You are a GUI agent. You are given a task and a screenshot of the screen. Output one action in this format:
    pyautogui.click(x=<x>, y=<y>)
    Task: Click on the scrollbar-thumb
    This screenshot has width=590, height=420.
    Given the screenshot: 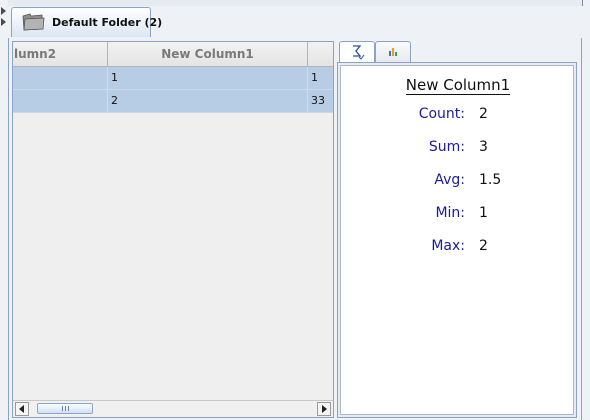 What is the action you would take?
    pyautogui.click(x=65, y=408)
    